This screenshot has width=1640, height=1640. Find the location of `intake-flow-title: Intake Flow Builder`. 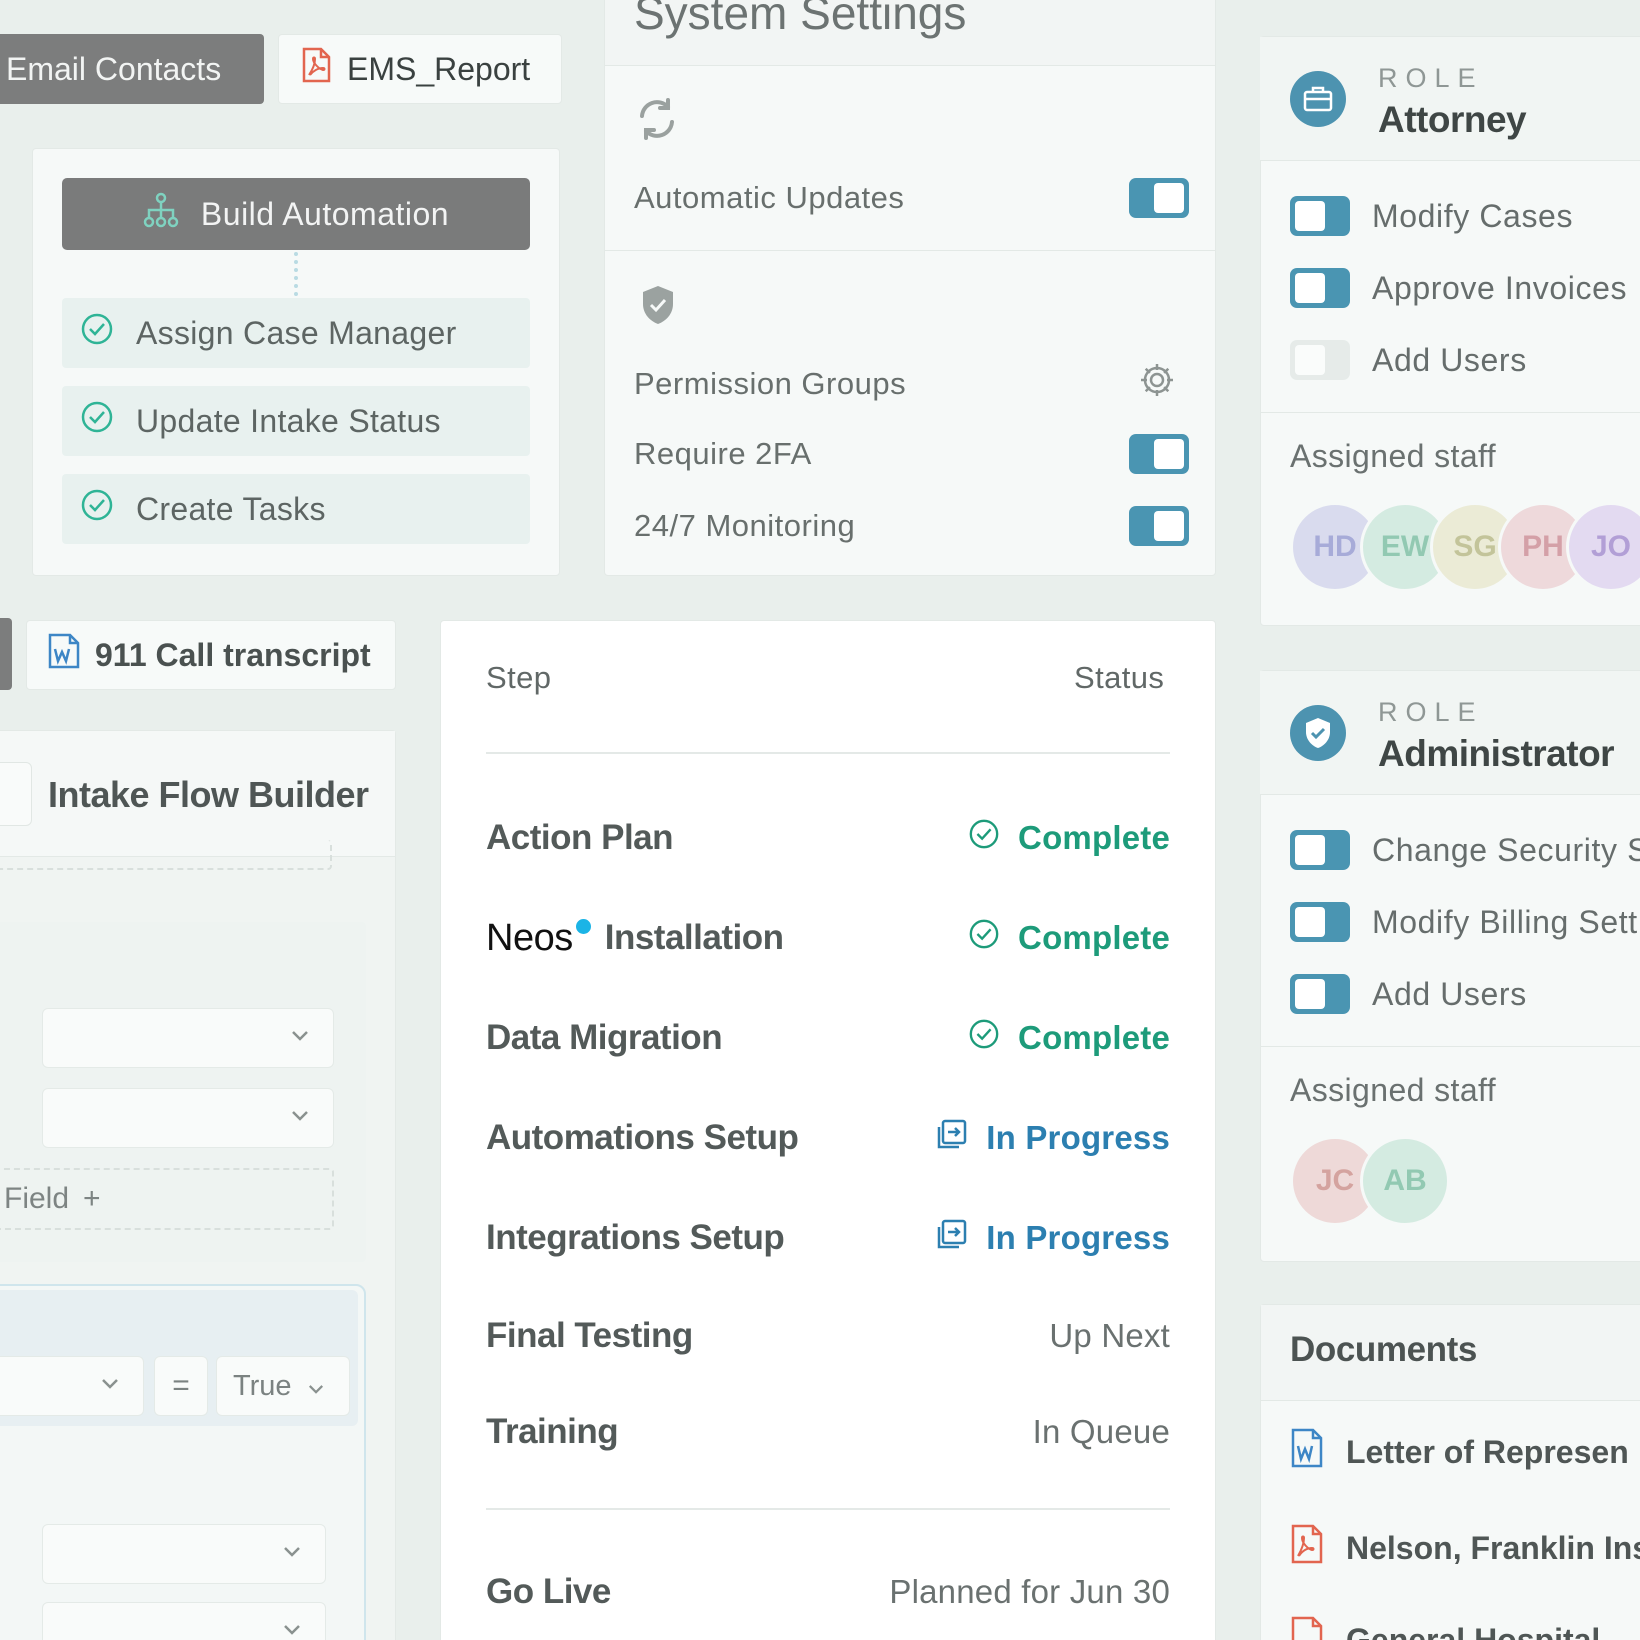

intake-flow-title: Intake Flow Builder is located at coordinates (208, 794).